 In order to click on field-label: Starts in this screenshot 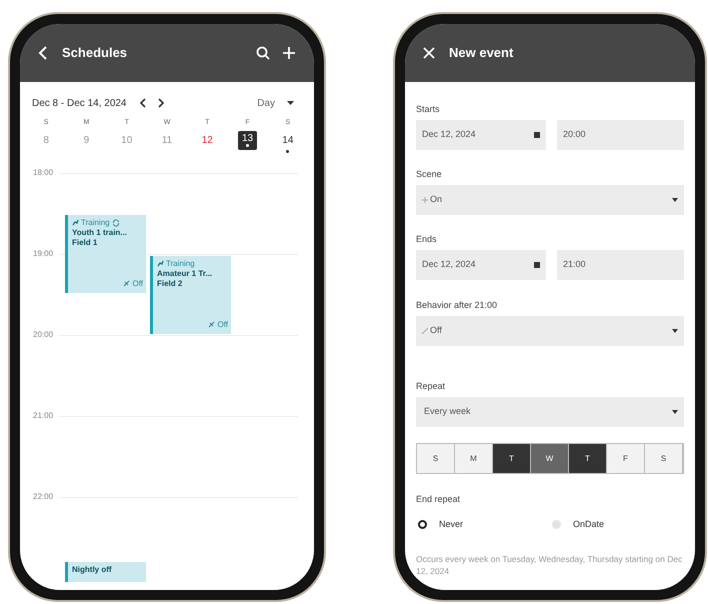, I will do `click(428, 109)`.